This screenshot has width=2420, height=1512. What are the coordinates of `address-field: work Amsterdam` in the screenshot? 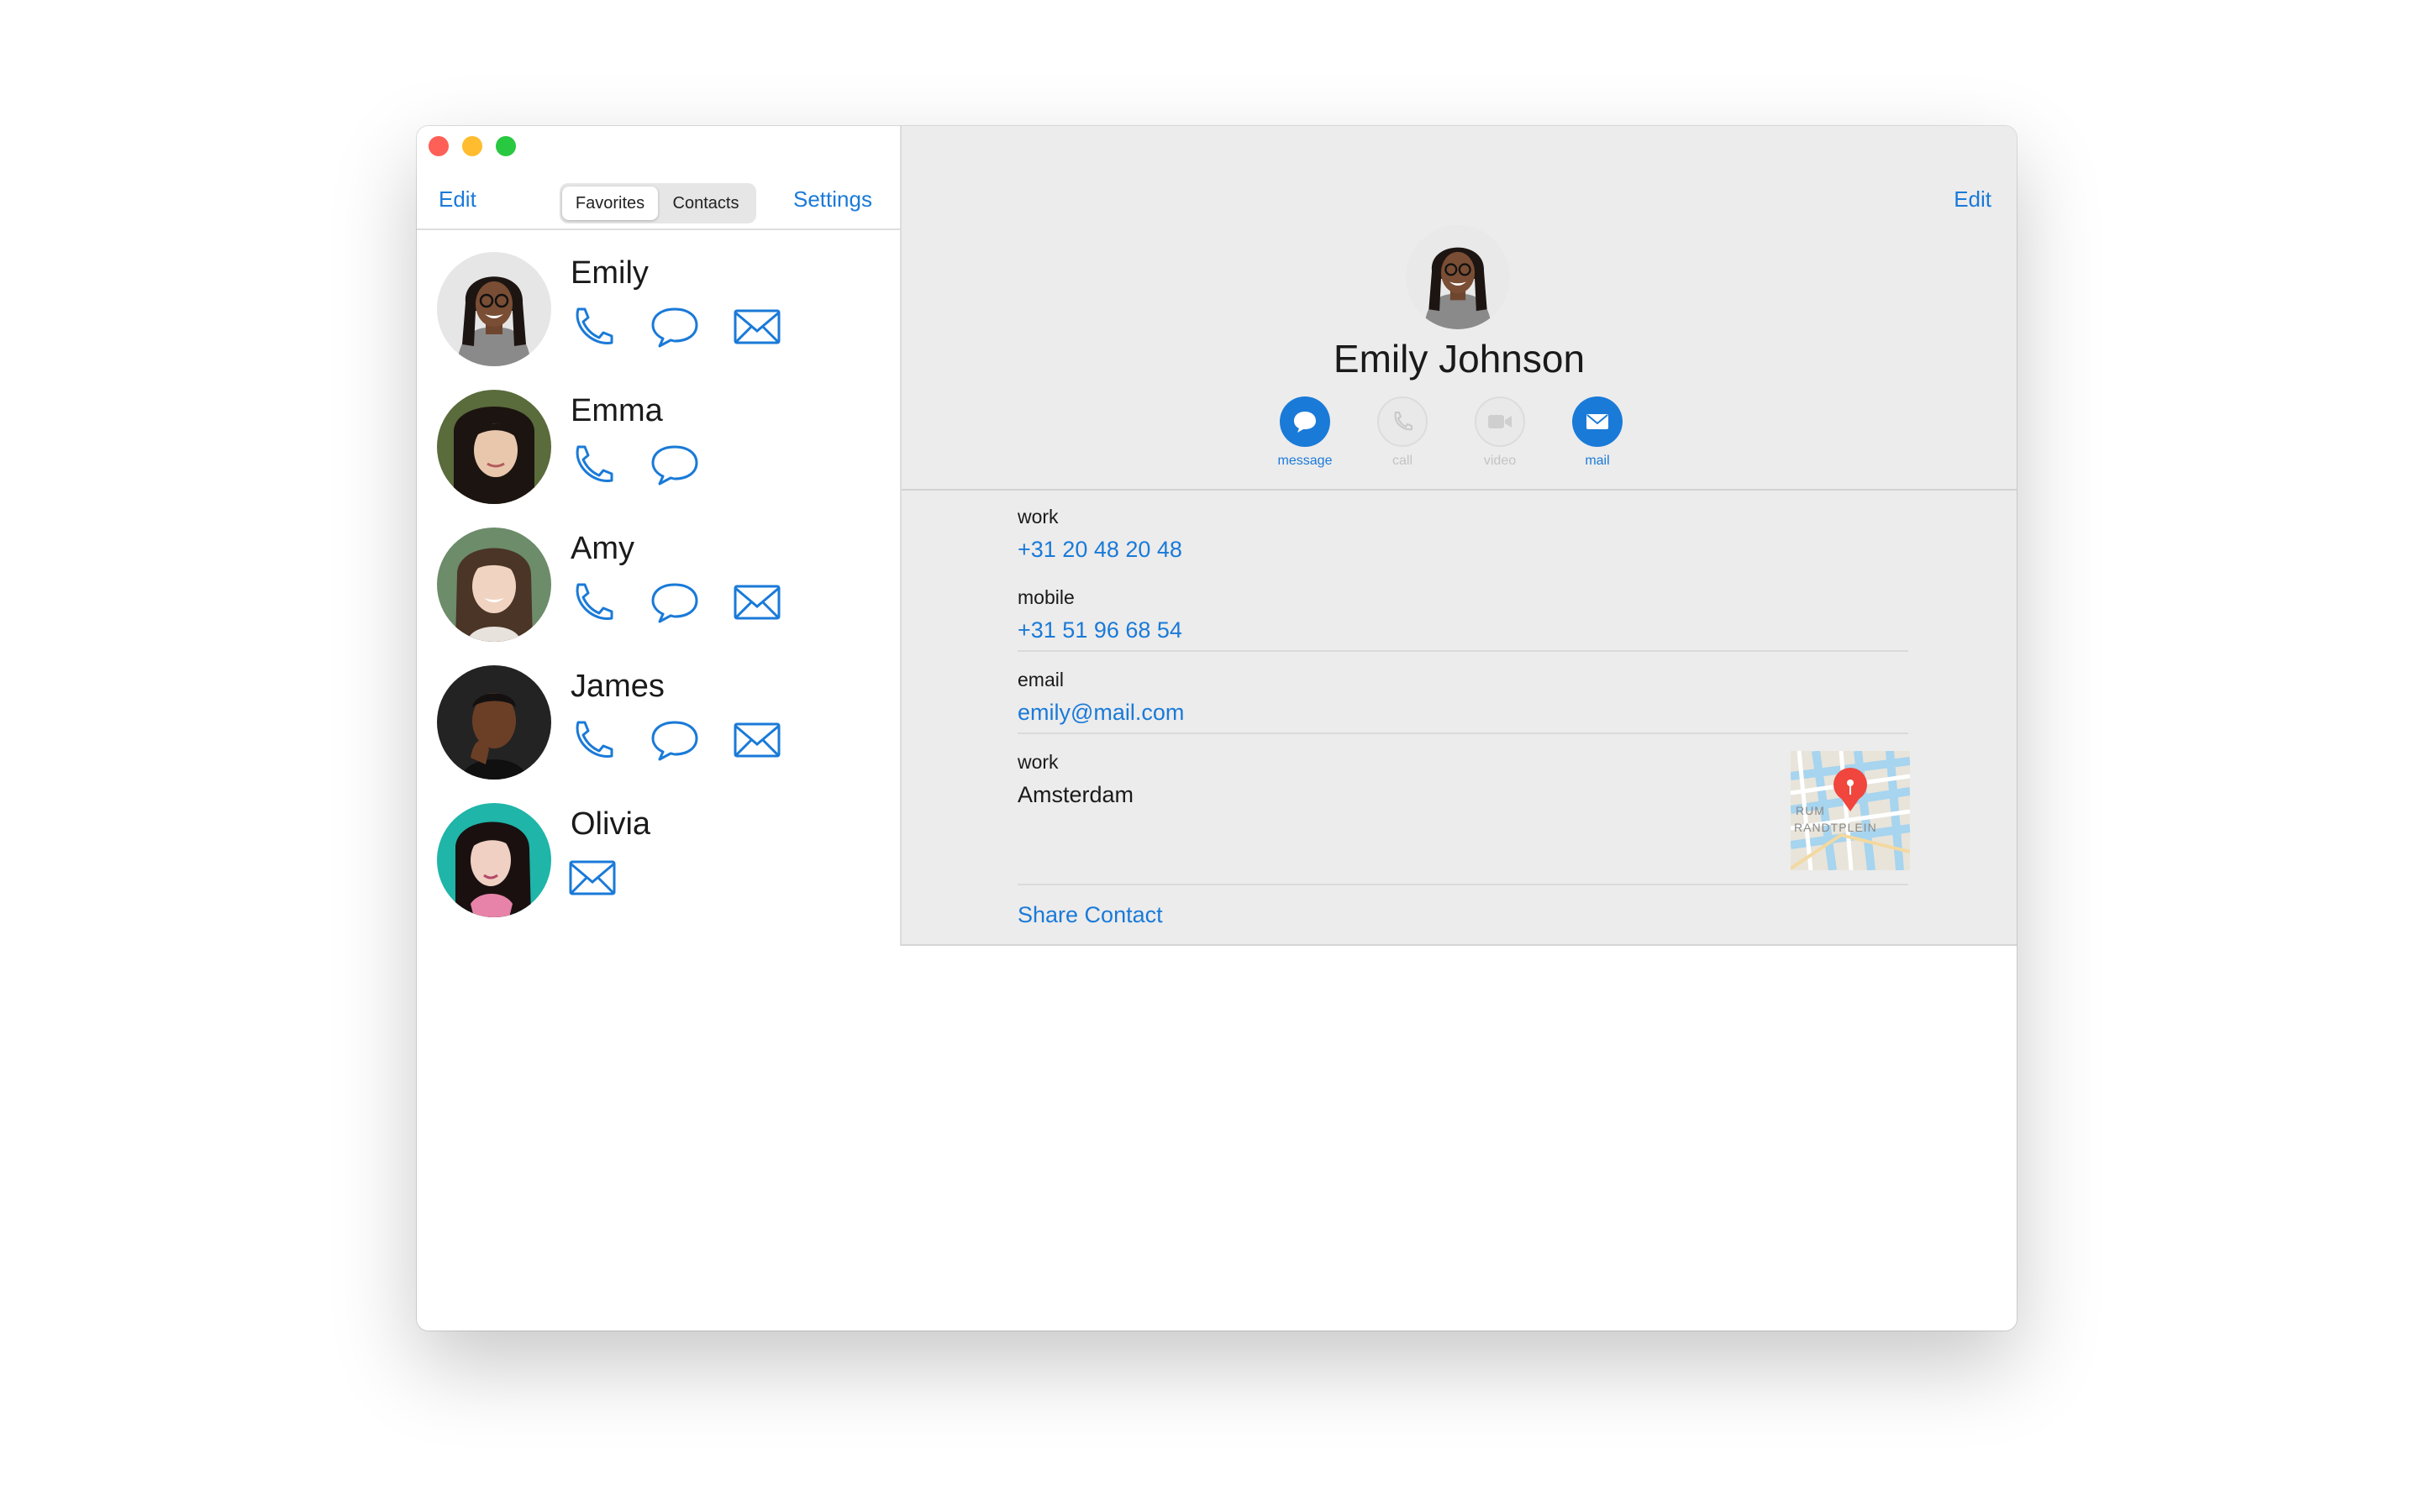 It's located at (1076, 779).